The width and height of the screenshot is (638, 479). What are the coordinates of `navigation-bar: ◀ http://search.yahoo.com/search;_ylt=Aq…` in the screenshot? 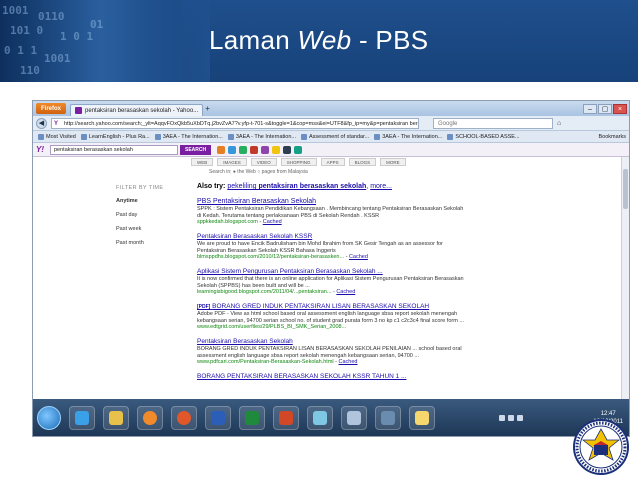 It's located at (331, 123).